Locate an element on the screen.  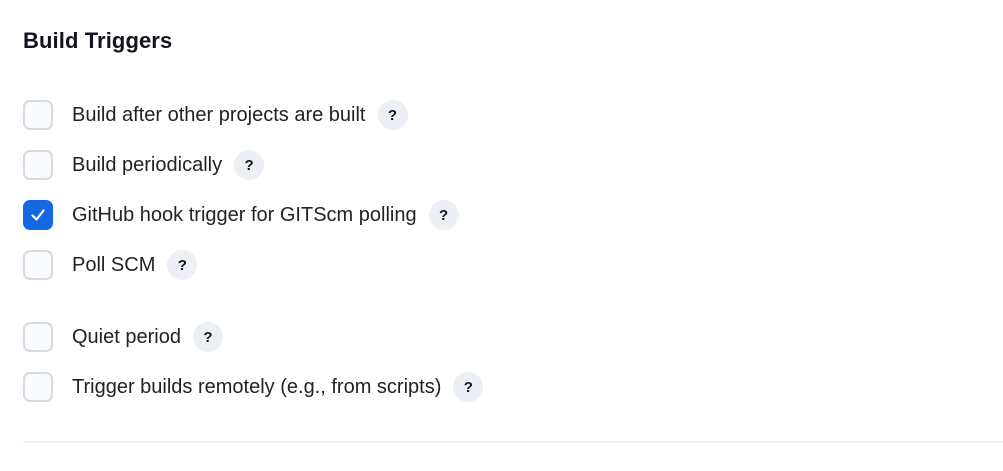
build-after-other-projects-label: Build after other projects are built is located at coordinates (219, 115).